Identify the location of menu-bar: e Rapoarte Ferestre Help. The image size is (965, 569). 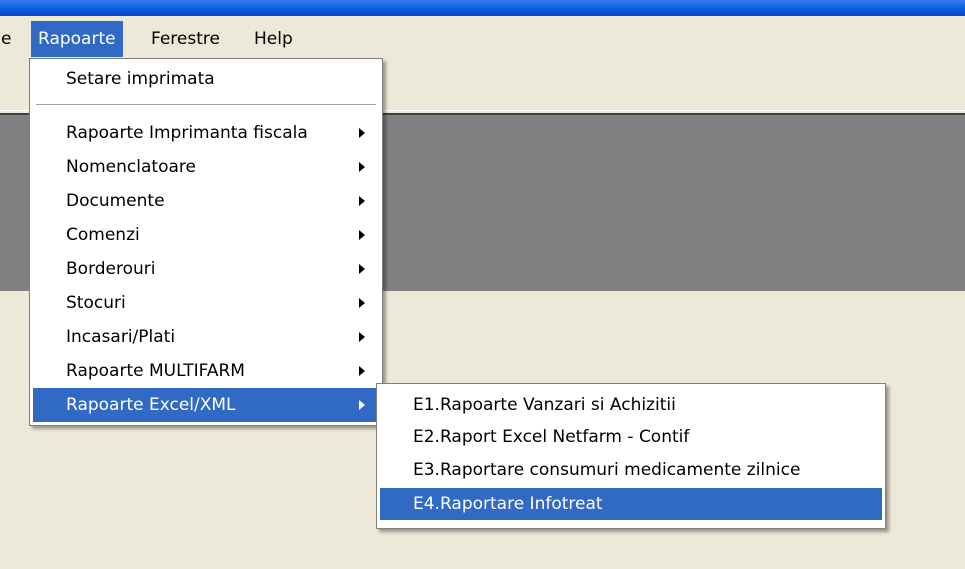
(482, 39).